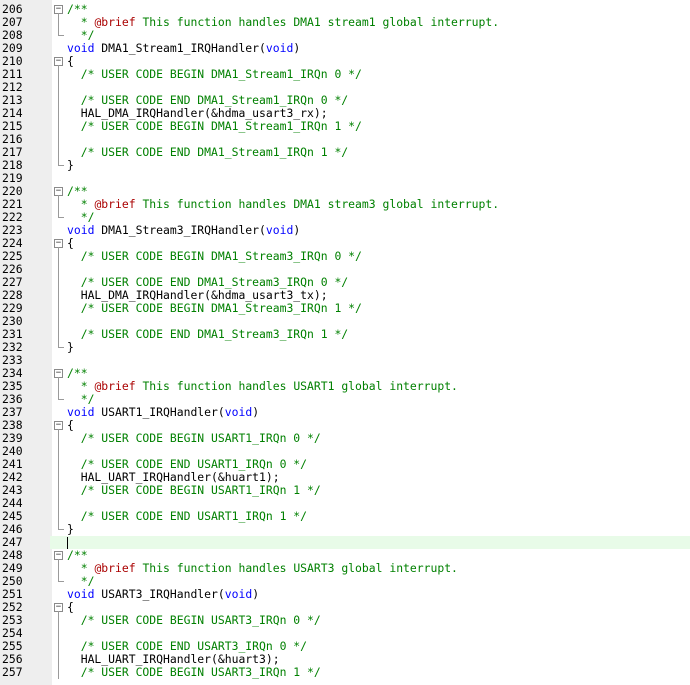 This screenshot has width=690, height=685. Describe the element at coordinates (159, 412) in the screenshot. I see `plain-token: USART1_IRQHandler(` at that location.